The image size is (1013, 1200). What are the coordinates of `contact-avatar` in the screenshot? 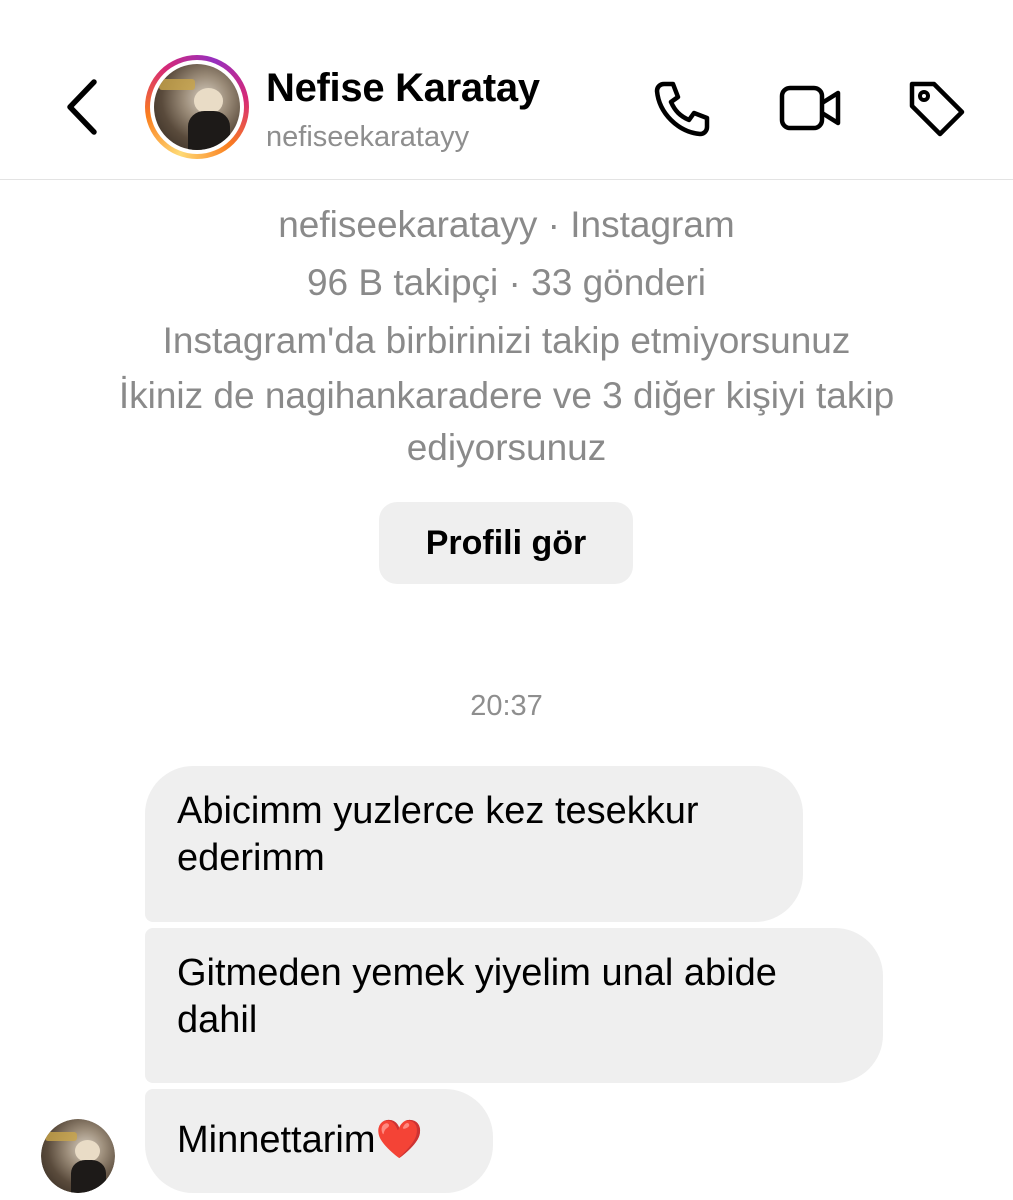 It's located at (197, 107).